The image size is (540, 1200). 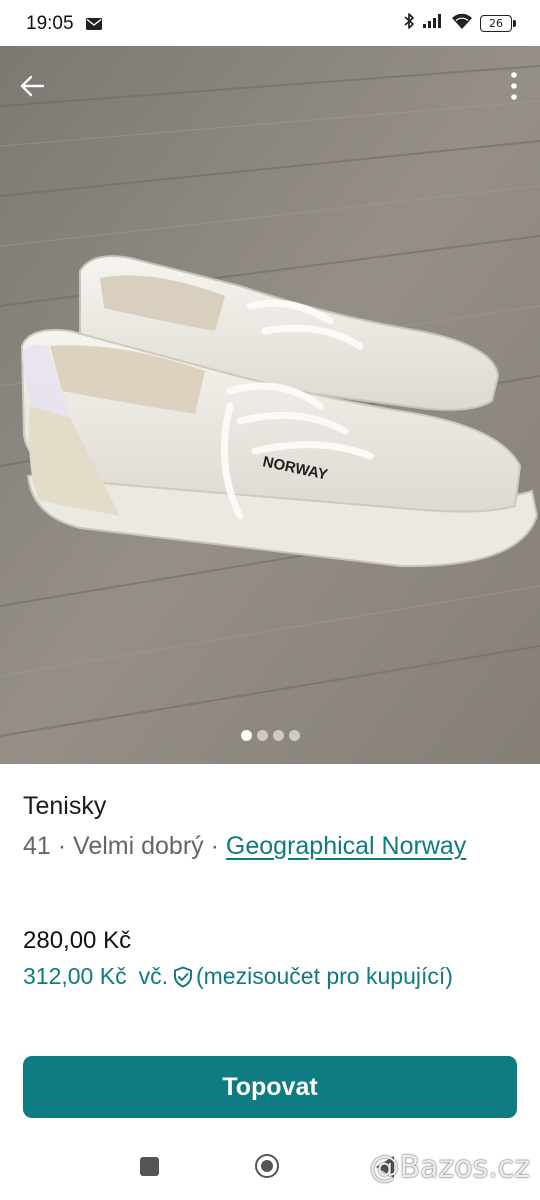 What do you see at coordinates (498, 23) in the screenshot?
I see `battery-icon: 26` at bounding box center [498, 23].